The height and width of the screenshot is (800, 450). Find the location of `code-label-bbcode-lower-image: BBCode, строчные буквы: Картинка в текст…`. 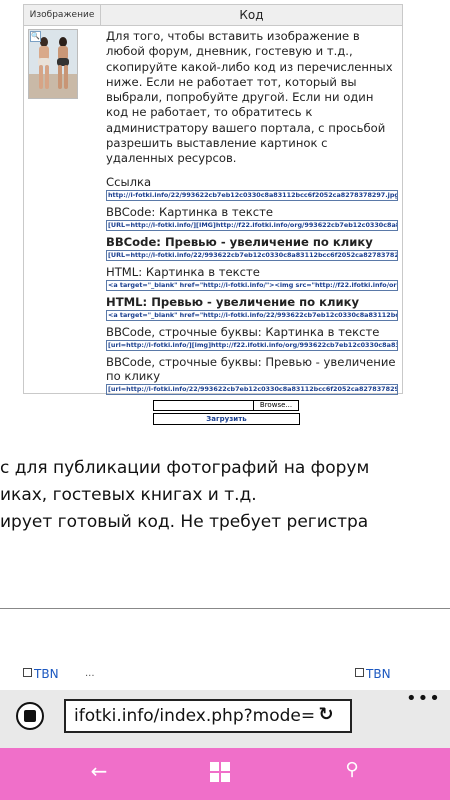

code-label-bbcode-lower-image: BBCode, строчные буквы: Картинка в текст… is located at coordinates (243, 332).